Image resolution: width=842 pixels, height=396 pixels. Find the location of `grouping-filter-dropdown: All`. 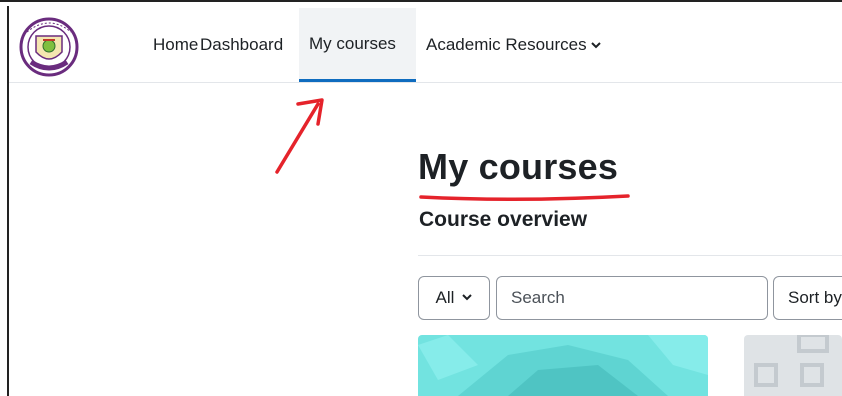

grouping-filter-dropdown: All is located at coordinates (454, 298).